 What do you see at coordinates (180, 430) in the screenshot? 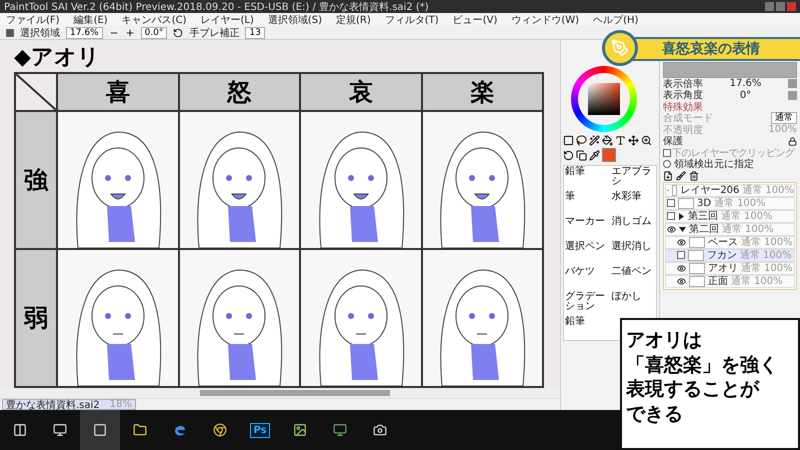
I see `browser-edge-icon` at bounding box center [180, 430].